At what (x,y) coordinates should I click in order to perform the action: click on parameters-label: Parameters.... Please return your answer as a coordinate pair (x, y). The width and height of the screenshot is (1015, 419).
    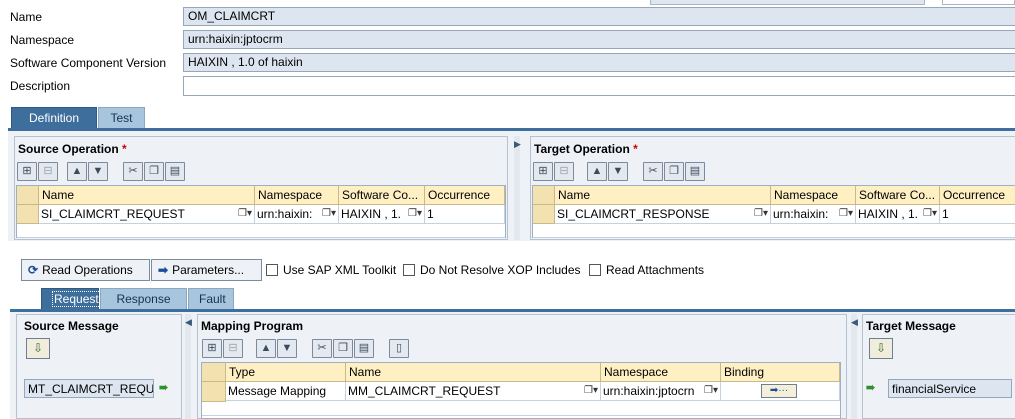
    Looking at the image, I should click on (208, 270).